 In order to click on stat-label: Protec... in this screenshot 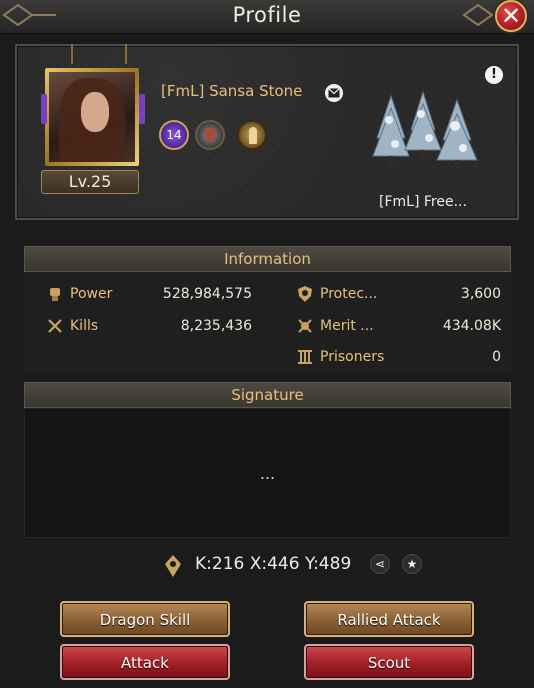, I will do `click(349, 294)`.